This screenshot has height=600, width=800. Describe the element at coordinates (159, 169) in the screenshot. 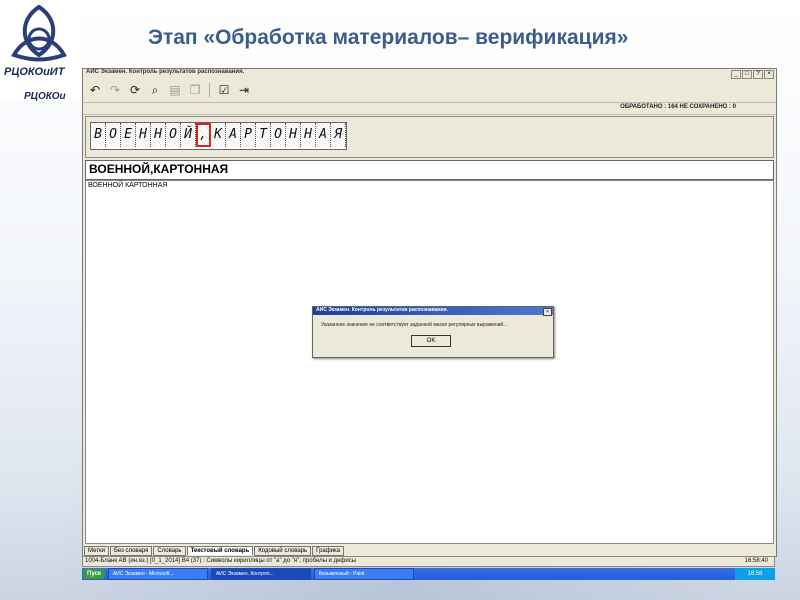

I see `recognized-text: ВОЕННОЙ,КАРТОННАЯ` at that location.